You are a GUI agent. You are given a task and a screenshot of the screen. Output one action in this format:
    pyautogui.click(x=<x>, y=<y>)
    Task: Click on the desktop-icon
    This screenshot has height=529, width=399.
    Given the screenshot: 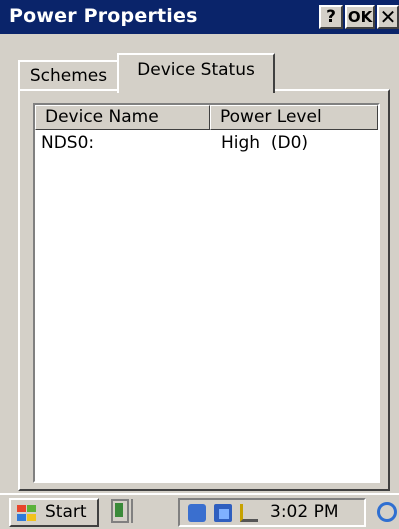 What is the action you would take?
    pyautogui.click(x=120, y=511)
    